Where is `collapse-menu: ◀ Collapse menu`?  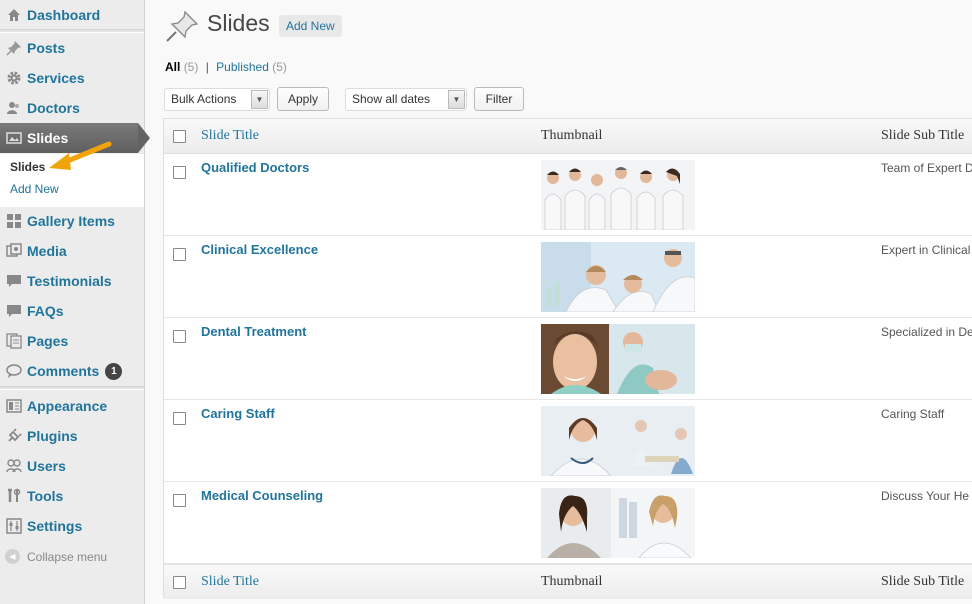
collapse-menu: ◀ Collapse menu is located at coordinates (56, 556).